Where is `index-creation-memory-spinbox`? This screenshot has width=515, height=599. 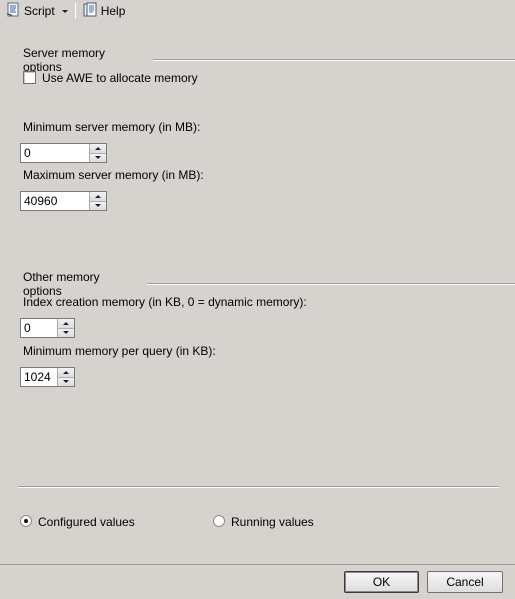 index-creation-memory-spinbox is located at coordinates (47, 328).